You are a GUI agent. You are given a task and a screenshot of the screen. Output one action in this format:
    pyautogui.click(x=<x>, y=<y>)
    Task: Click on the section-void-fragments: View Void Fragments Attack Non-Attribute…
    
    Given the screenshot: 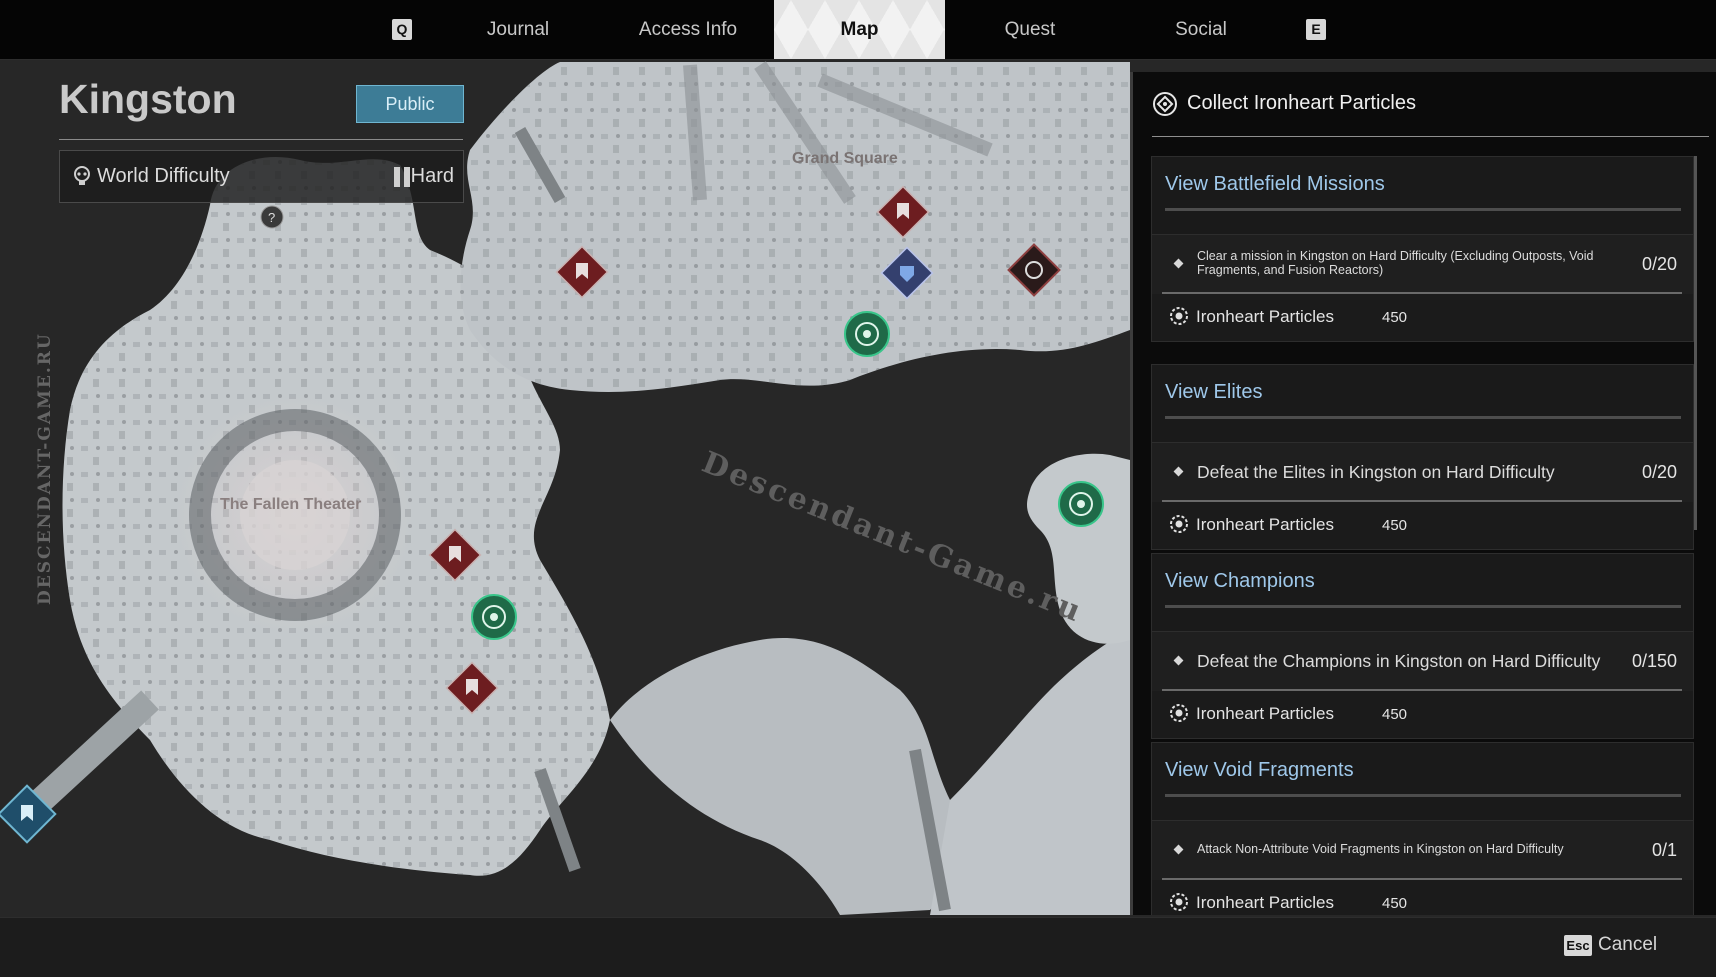 What is the action you would take?
    pyautogui.click(x=1422, y=828)
    